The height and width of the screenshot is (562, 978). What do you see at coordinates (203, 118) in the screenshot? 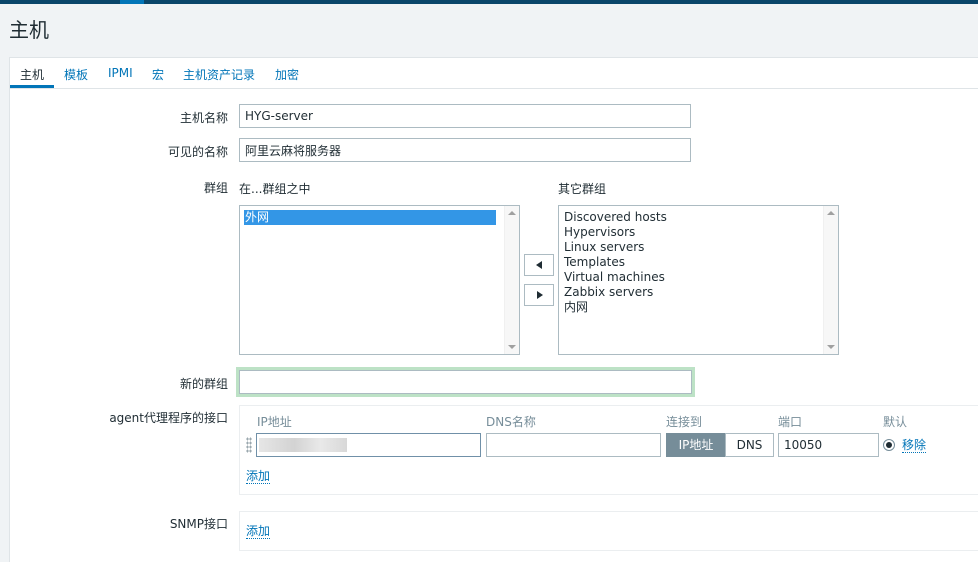
I see `host-name-label: 主机名称` at bounding box center [203, 118].